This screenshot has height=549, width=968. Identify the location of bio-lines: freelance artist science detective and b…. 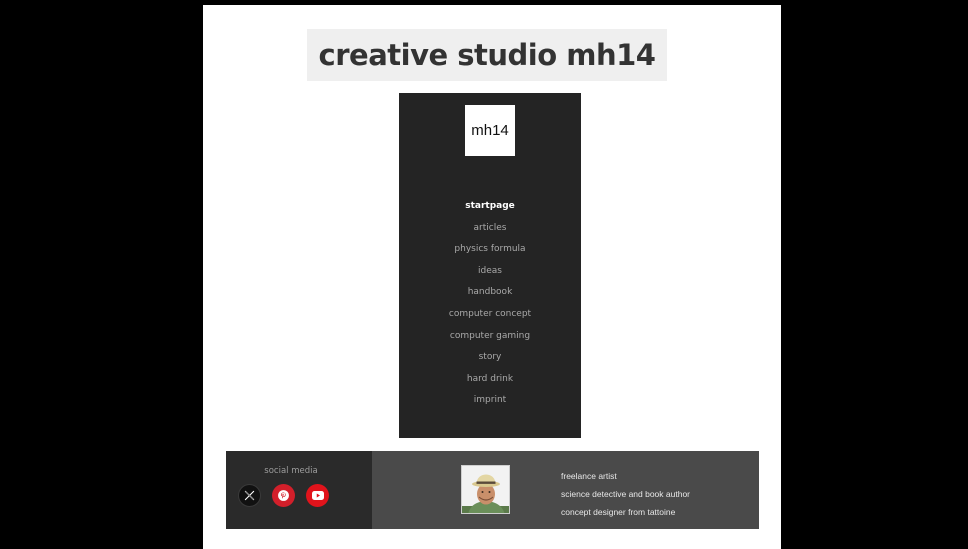
(625, 494).